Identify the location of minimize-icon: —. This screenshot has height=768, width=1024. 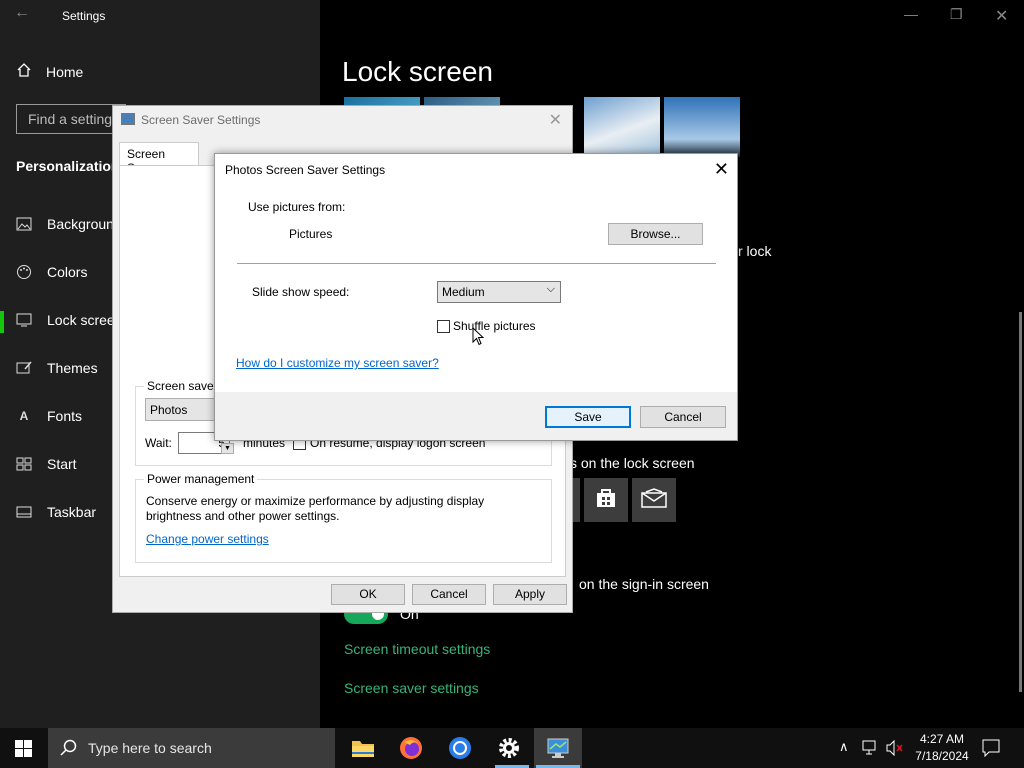
(911, 14).